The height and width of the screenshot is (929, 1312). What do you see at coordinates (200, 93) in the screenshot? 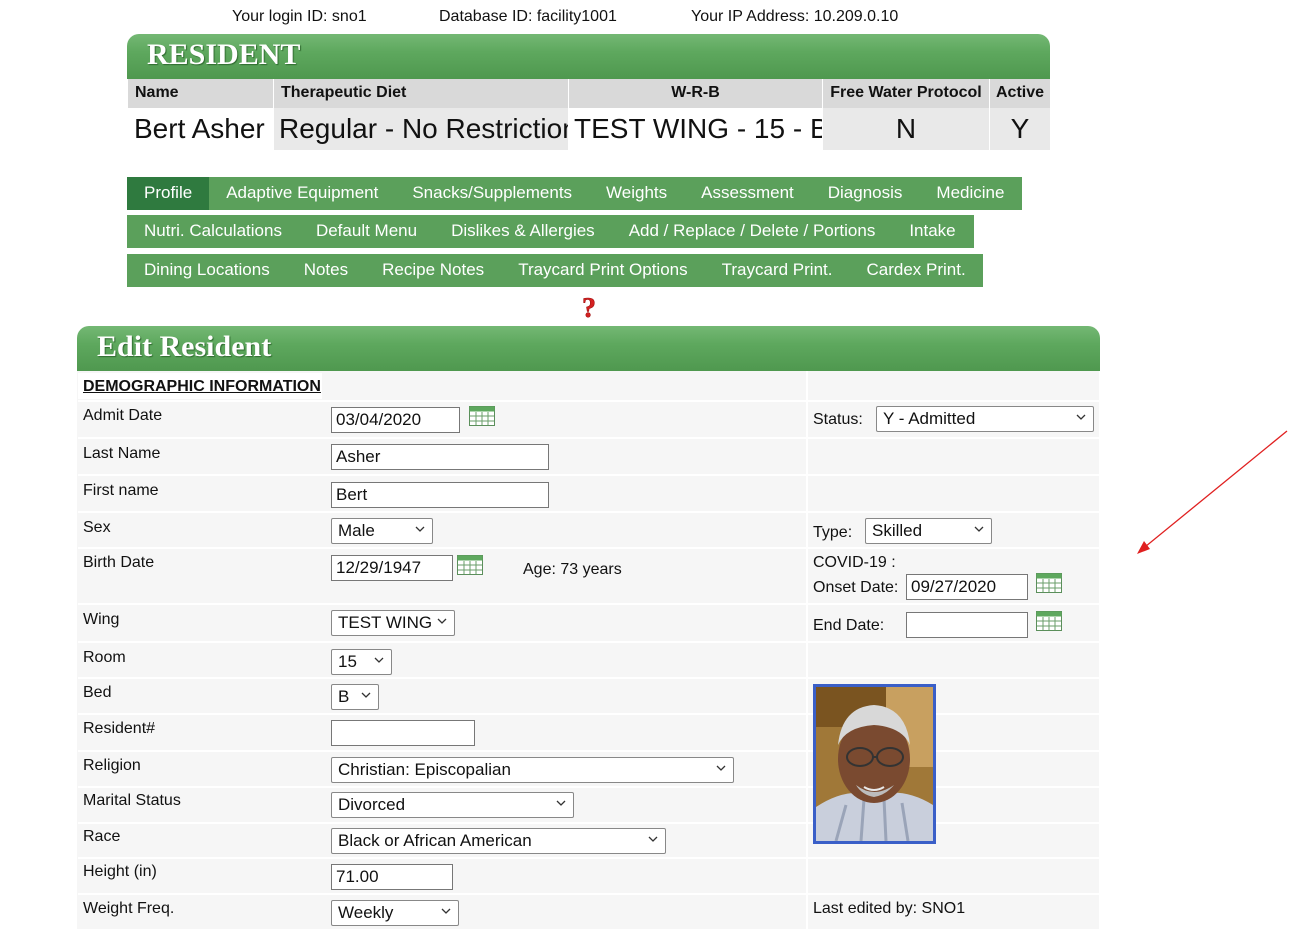
I see `col-header-name: Name` at bounding box center [200, 93].